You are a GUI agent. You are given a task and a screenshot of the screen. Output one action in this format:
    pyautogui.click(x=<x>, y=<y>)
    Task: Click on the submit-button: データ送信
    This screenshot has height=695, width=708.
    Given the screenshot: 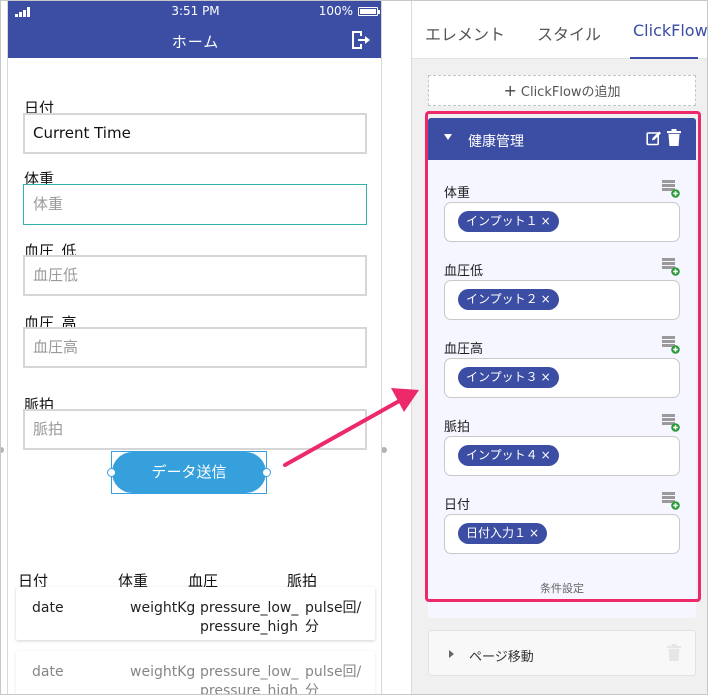 What is the action you would take?
    pyautogui.click(x=189, y=472)
    